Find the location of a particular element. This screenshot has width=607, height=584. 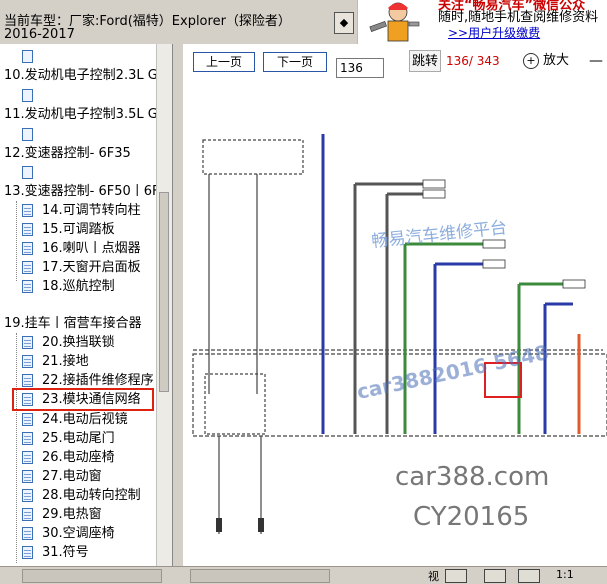

tree-item-label: 20.换挡联锁 is located at coordinates (78, 342).